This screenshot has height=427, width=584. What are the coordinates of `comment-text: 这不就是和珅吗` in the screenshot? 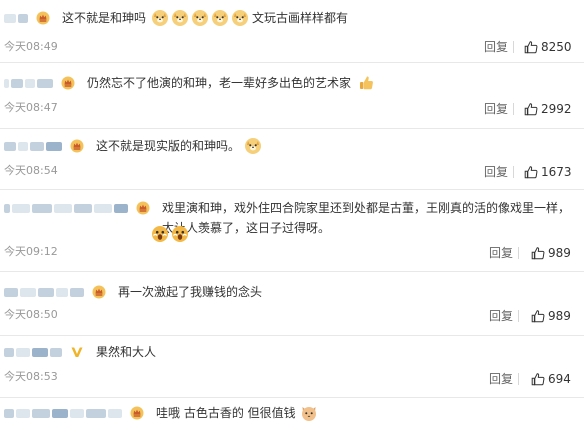 It's located at (104, 18).